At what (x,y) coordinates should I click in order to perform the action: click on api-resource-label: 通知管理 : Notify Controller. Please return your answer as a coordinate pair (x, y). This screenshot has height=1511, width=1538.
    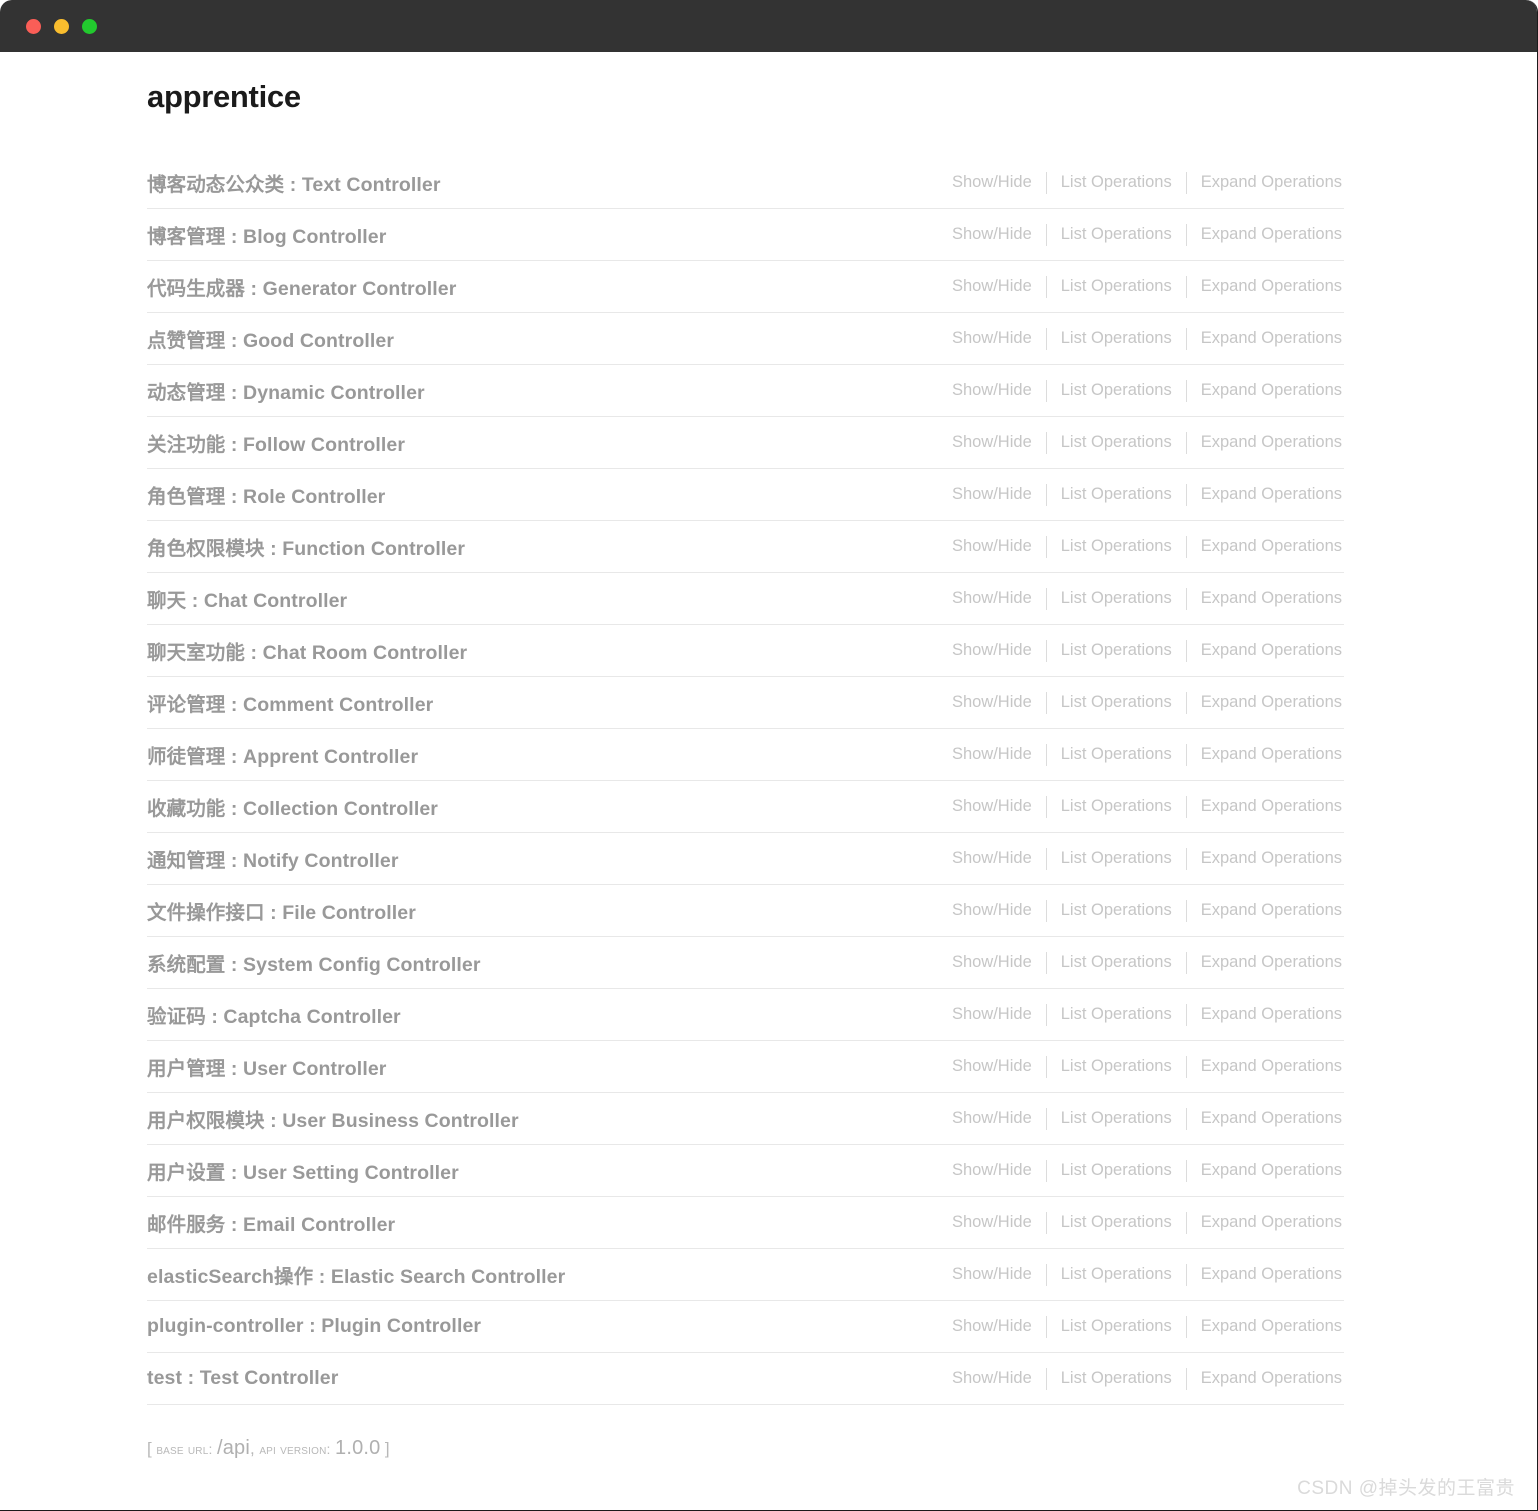
    Looking at the image, I should click on (273, 858).